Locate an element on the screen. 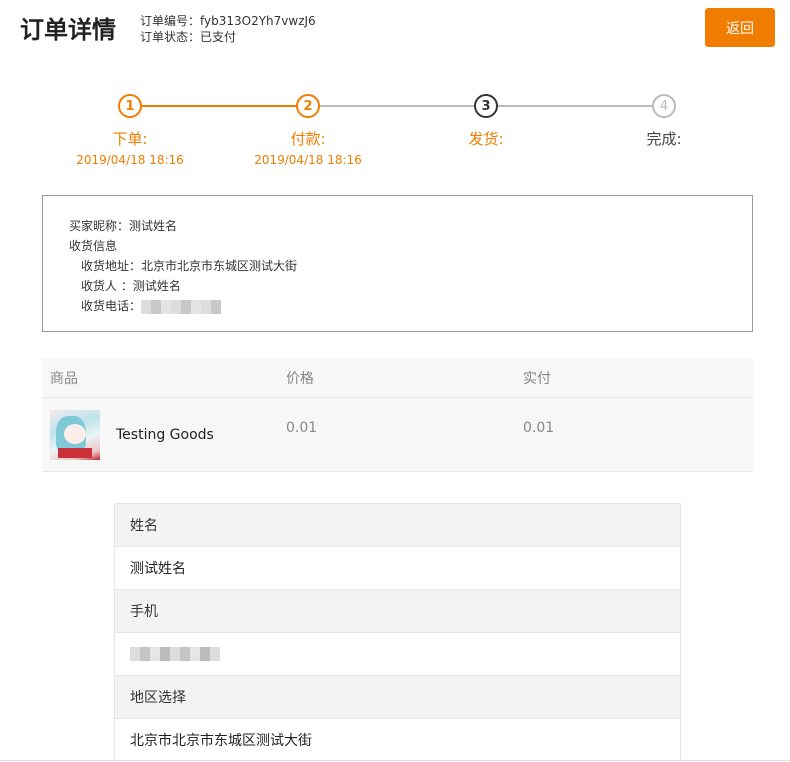 The image size is (790, 762). header-goods: 商品 is located at coordinates (64, 378).